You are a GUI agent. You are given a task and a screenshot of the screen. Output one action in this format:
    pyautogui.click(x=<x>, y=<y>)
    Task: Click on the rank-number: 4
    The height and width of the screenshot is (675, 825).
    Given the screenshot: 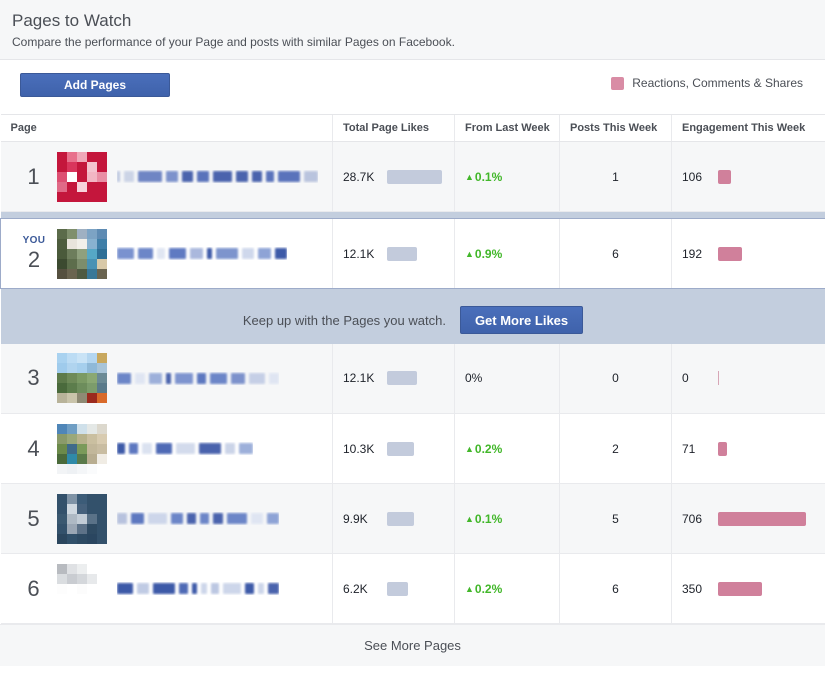 What is the action you would take?
    pyautogui.click(x=33, y=448)
    